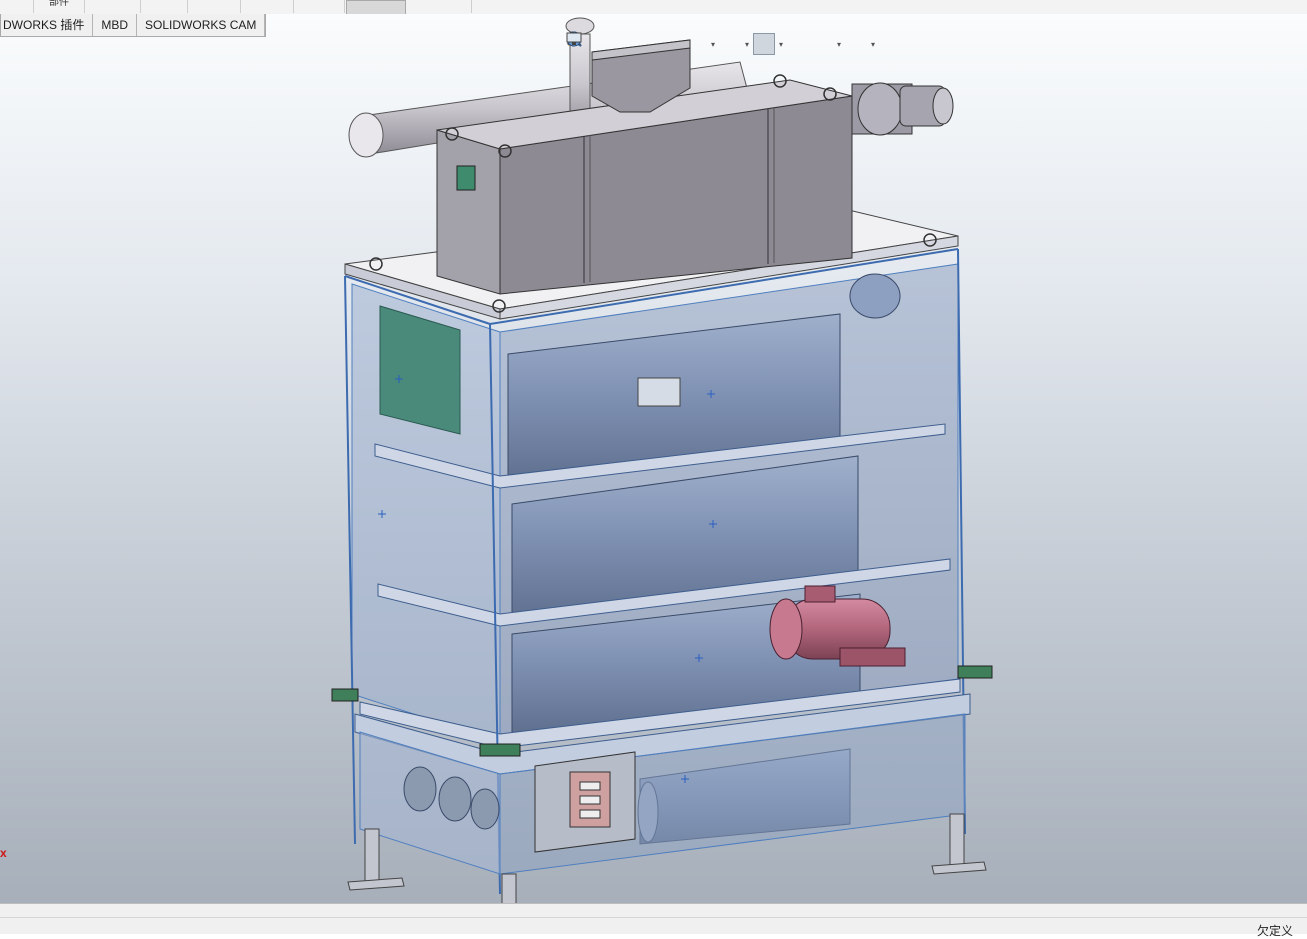 The width and height of the screenshot is (1307, 939). I want to click on origin-marker: x, so click(3, 853).